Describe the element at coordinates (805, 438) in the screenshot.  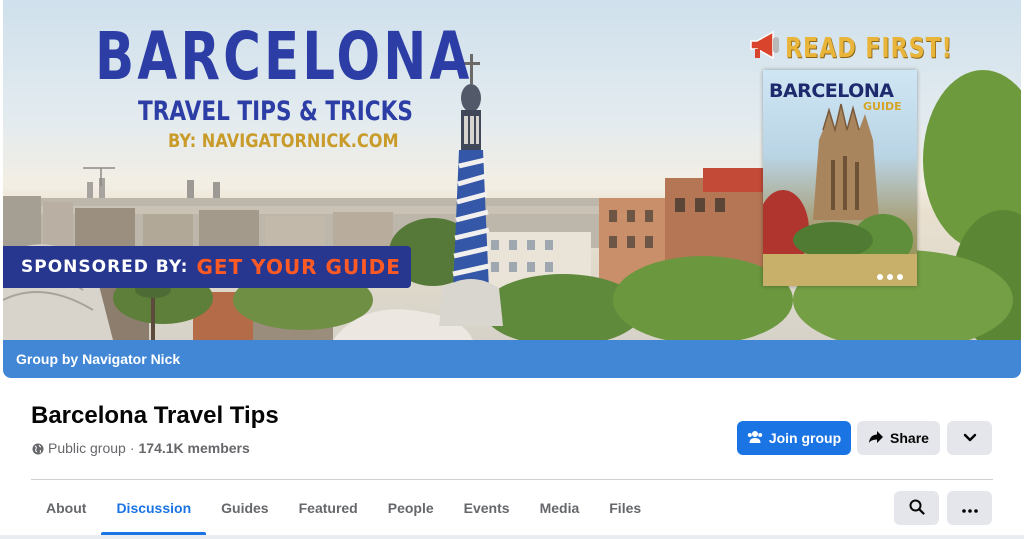
I see `join-group-label: Join group` at that location.